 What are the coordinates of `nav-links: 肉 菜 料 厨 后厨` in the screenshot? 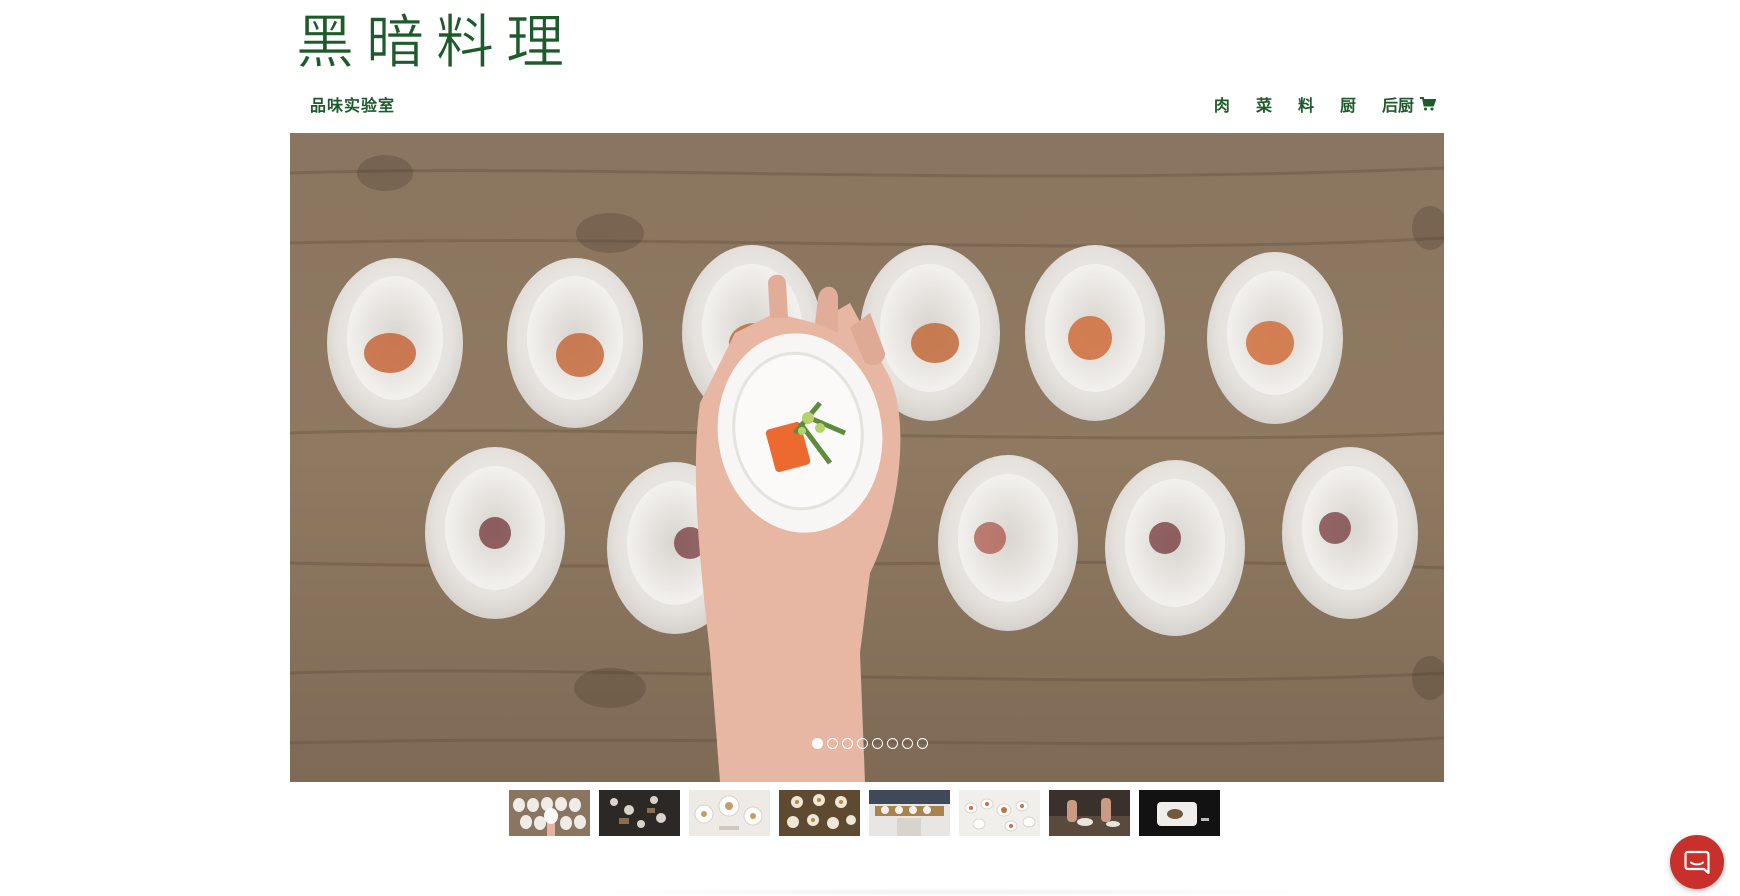 It's located at (1316, 104).